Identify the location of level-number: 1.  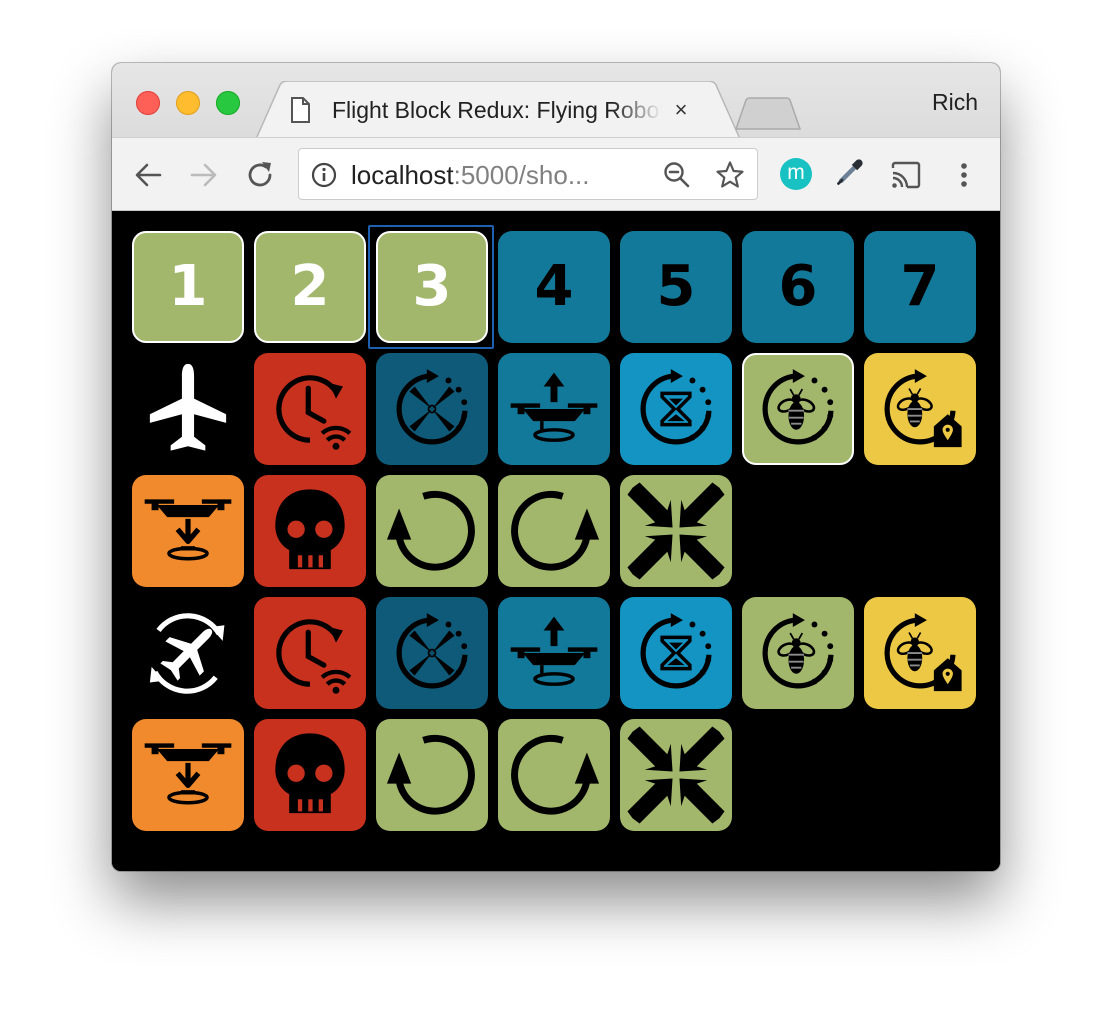
(188, 286).